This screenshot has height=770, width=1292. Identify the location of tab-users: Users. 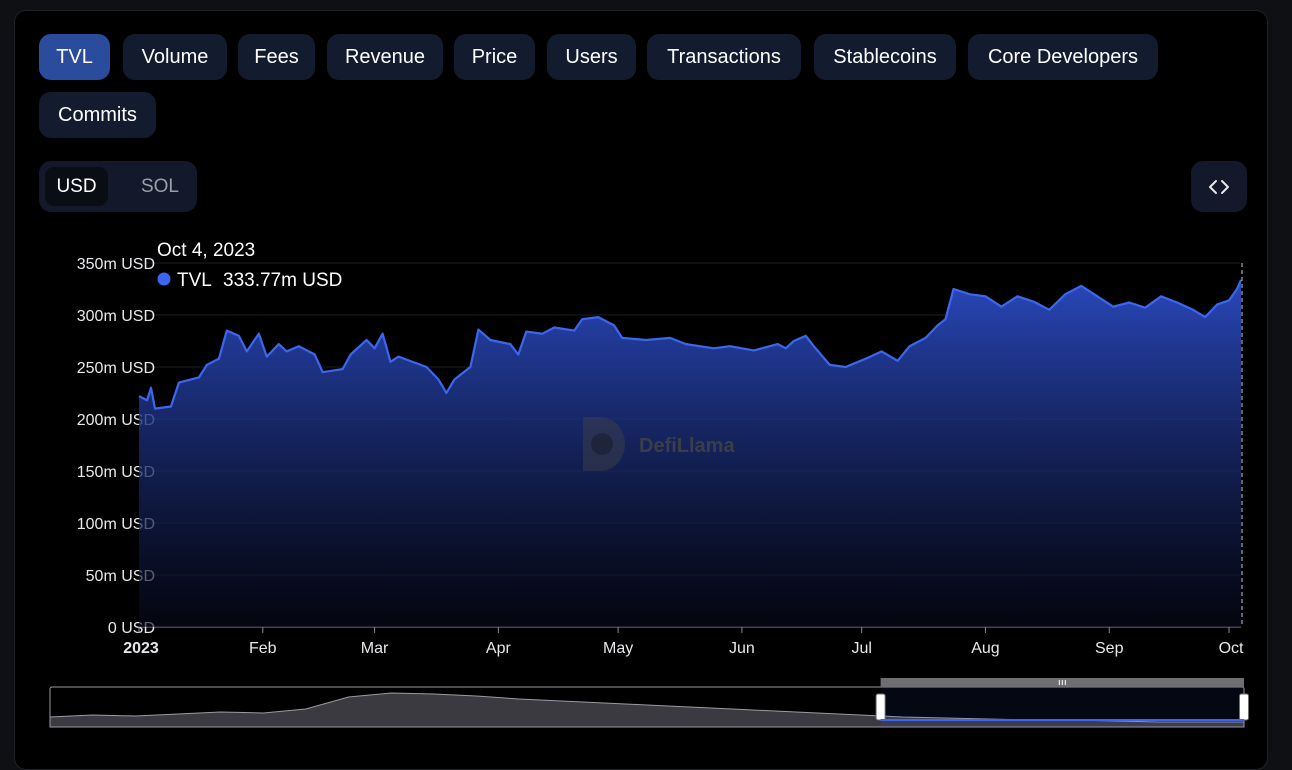
(591, 57).